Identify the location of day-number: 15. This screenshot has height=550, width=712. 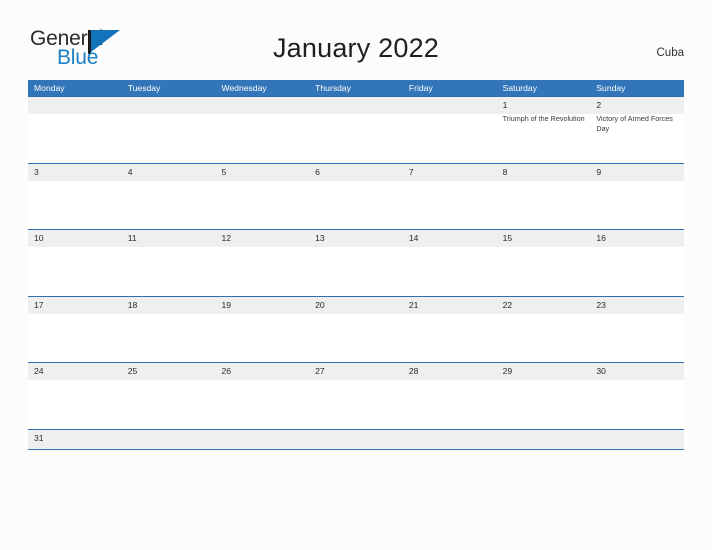
(507, 238).